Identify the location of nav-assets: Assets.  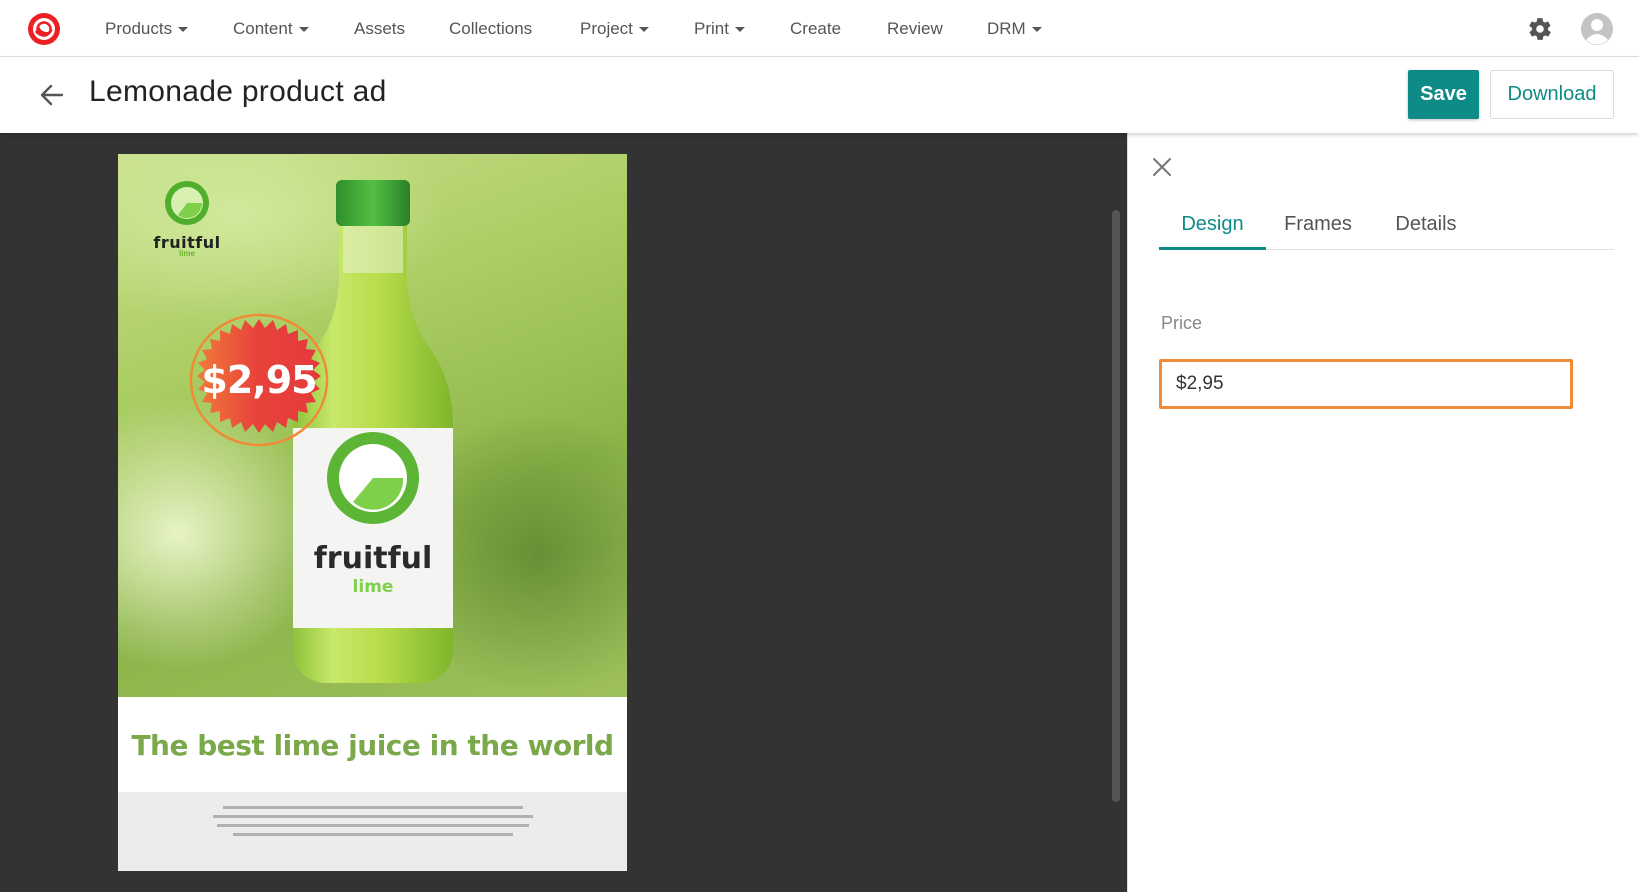
(379, 28).